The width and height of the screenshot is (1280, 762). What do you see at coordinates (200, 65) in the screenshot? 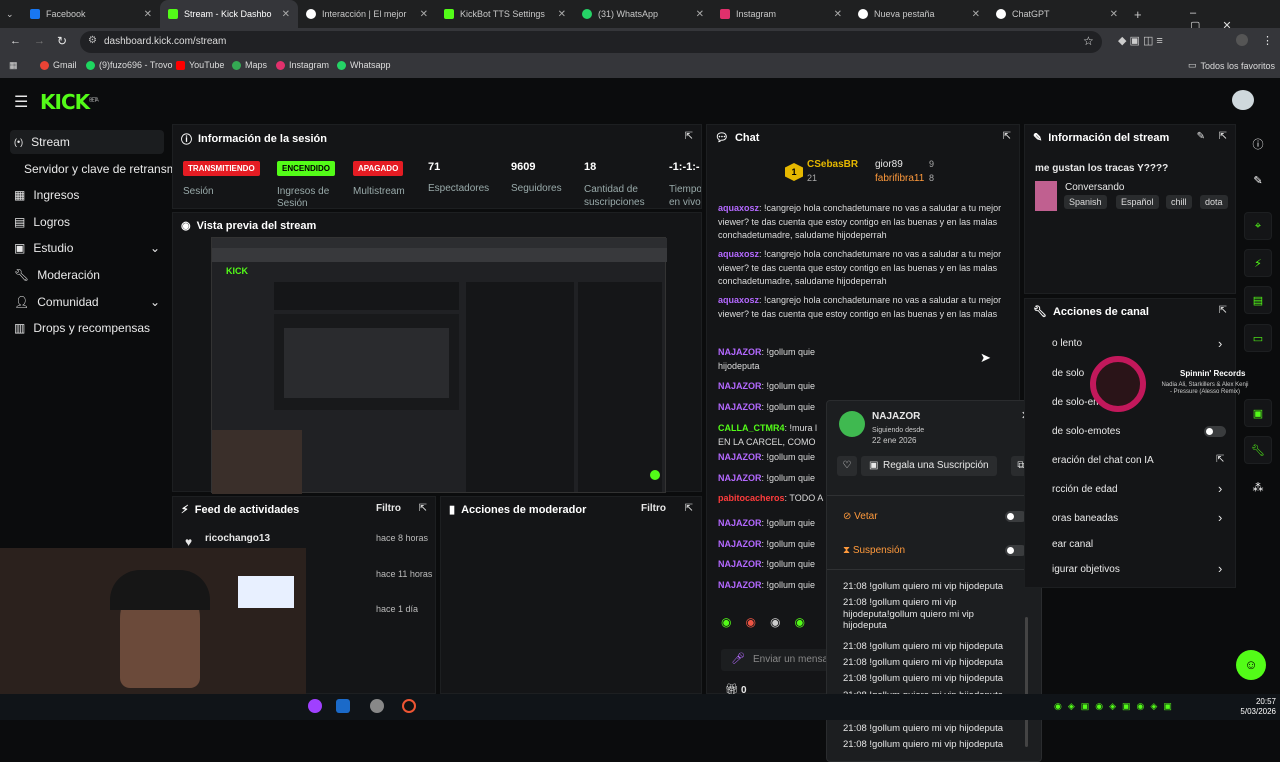
I see `bookmark-youtube: YouTube` at bounding box center [200, 65].